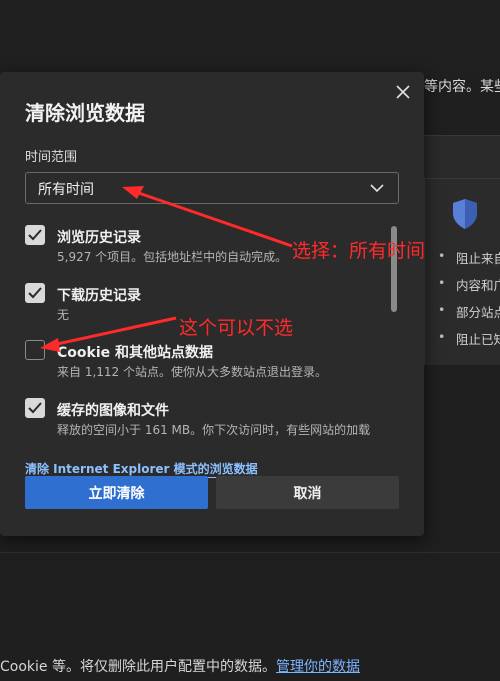 The image size is (500, 681). Describe the element at coordinates (166, 269) in the screenshot. I see `annotation-arrows` at that location.